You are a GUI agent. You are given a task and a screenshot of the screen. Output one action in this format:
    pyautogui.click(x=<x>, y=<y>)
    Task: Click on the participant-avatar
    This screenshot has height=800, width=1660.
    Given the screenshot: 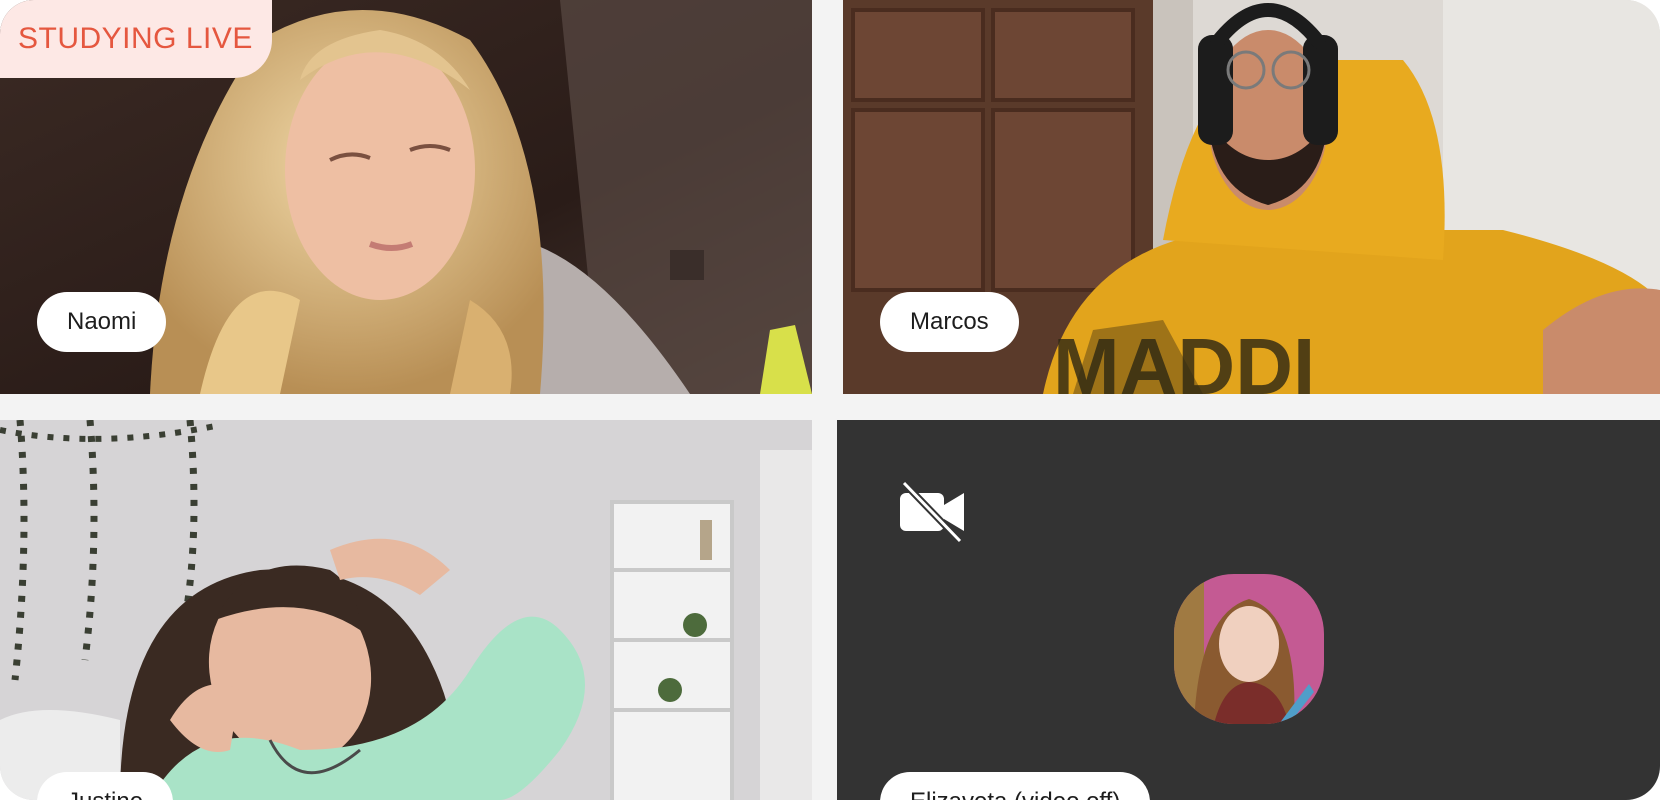 What is the action you would take?
    pyautogui.click(x=1249, y=649)
    